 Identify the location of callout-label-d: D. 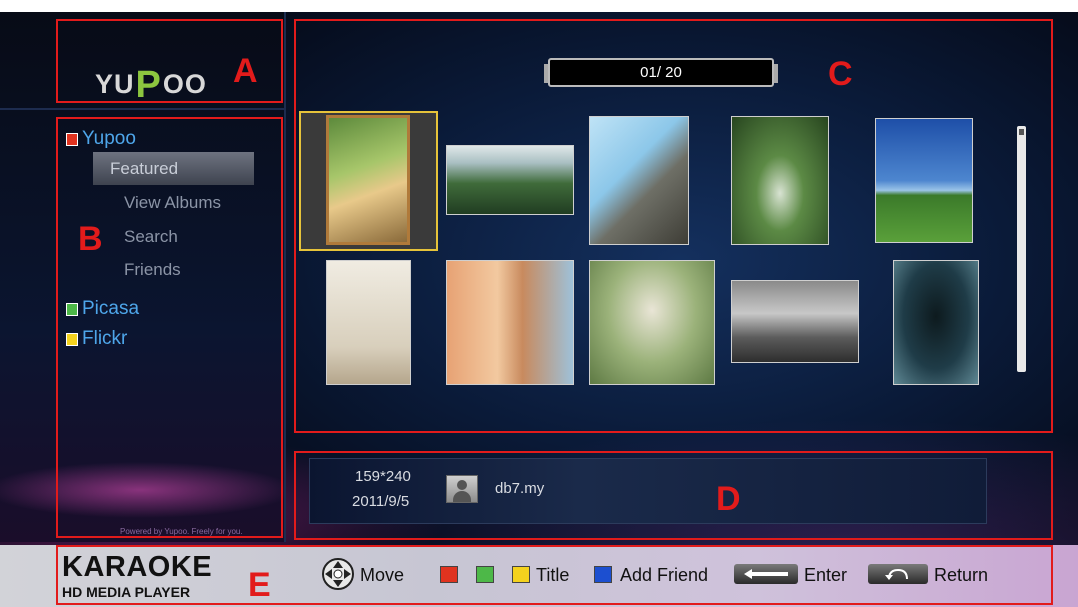
(728, 499).